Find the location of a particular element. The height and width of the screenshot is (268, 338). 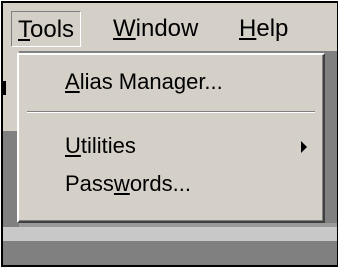

menu-separator is located at coordinates (171, 112).